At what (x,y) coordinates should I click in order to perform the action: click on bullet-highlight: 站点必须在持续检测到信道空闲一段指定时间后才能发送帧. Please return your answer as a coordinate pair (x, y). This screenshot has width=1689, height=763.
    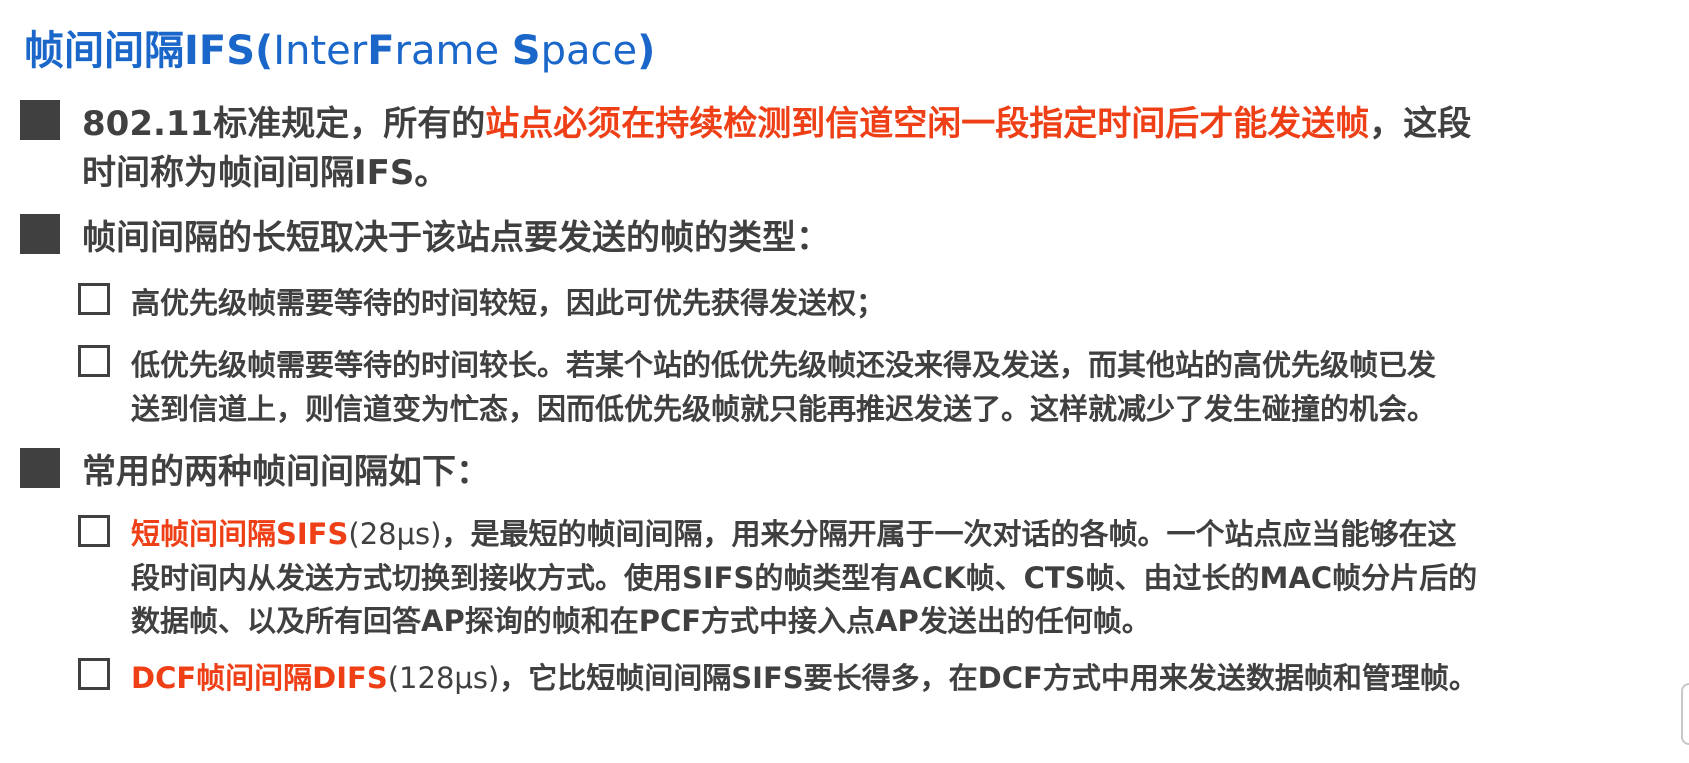
    Looking at the image, I should click on (927, 124).